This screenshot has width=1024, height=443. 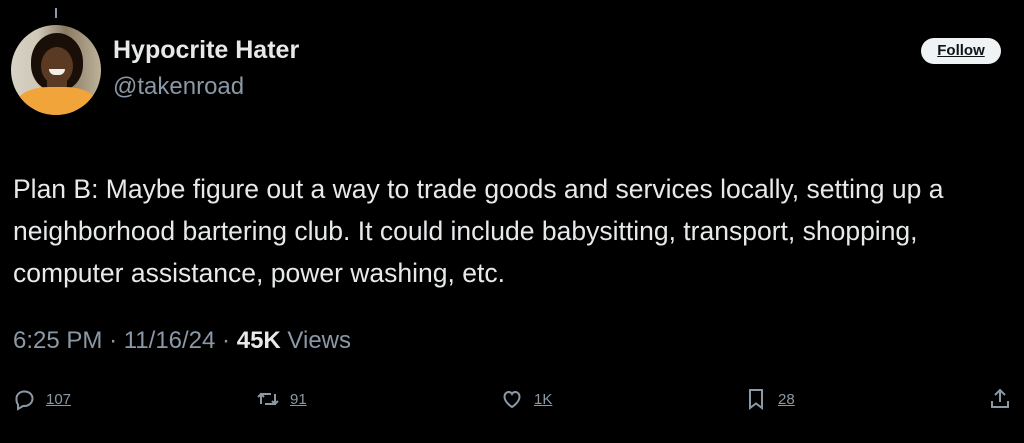 I want to click on like-count: 1K, so click(x=543, y=399).